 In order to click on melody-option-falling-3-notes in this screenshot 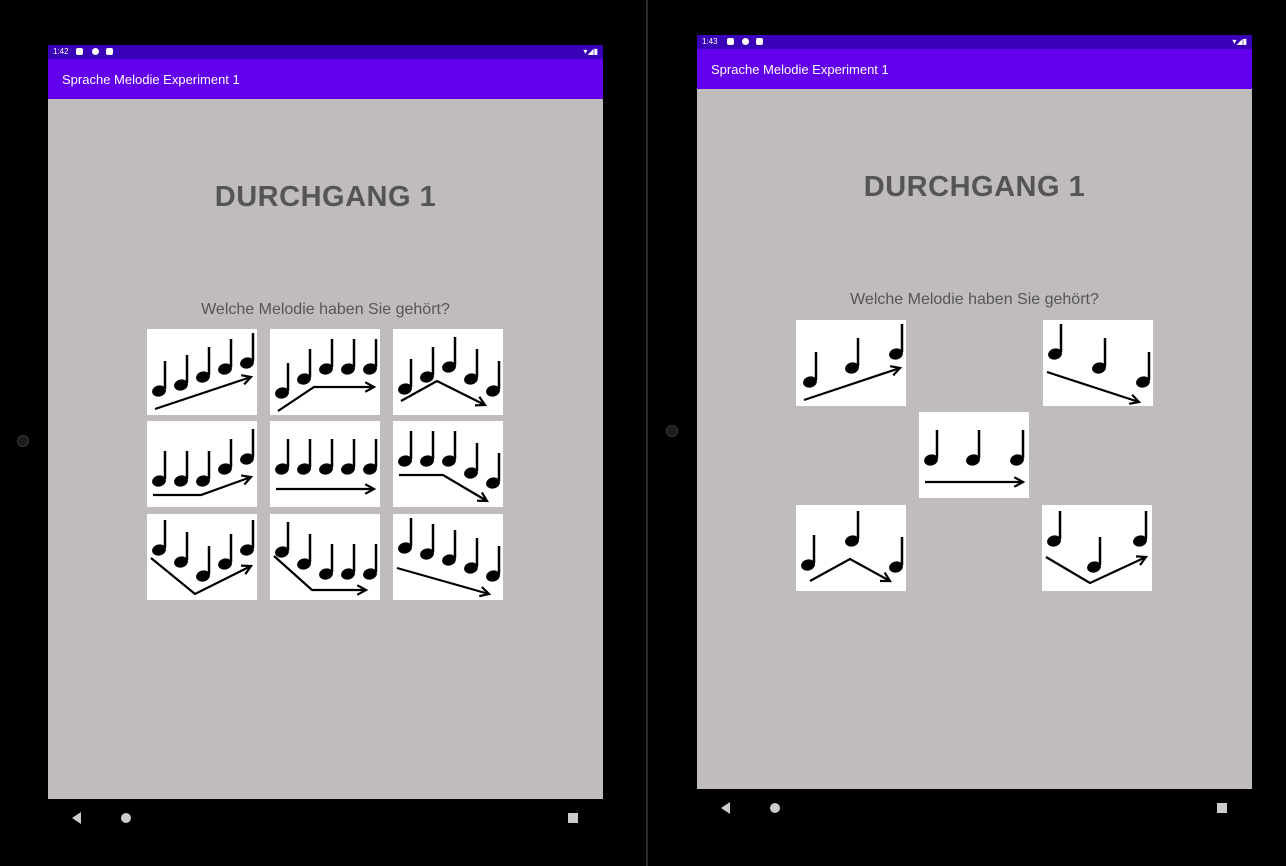, I will do `click(1098, 363)`.